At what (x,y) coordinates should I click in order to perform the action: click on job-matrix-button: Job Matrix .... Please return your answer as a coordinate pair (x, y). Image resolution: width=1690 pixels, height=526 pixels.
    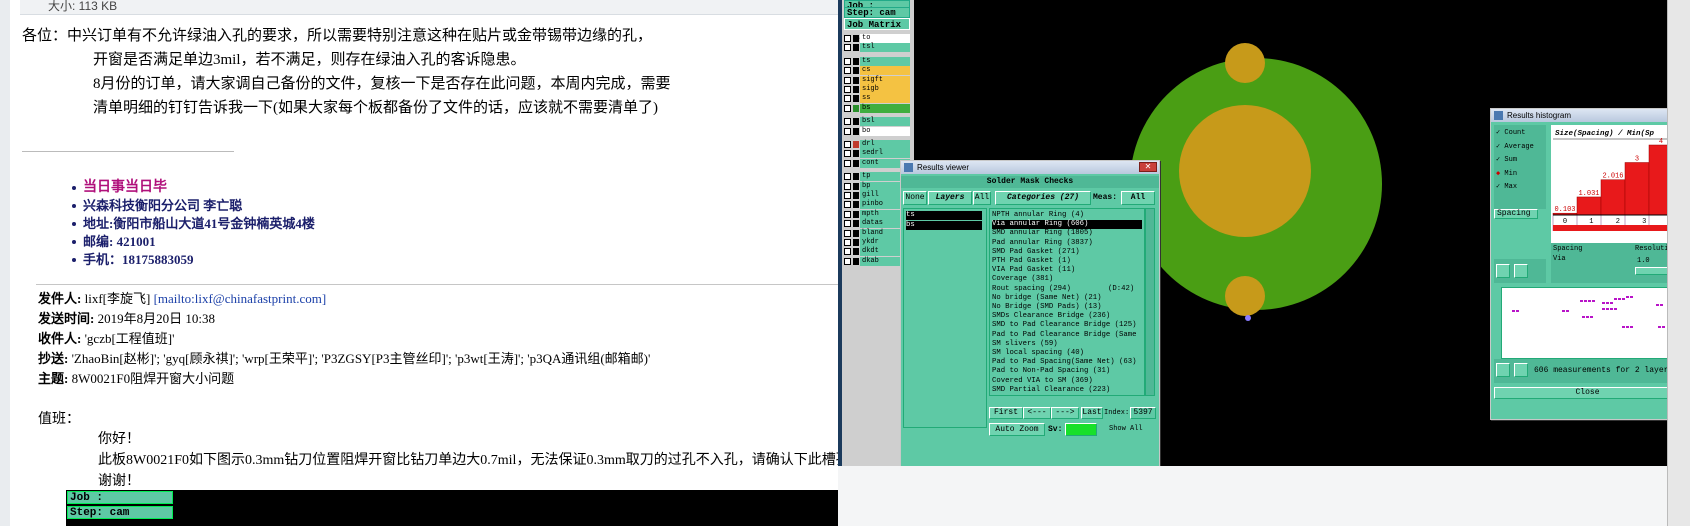
    Looking at the image, I should click on (877, 30).